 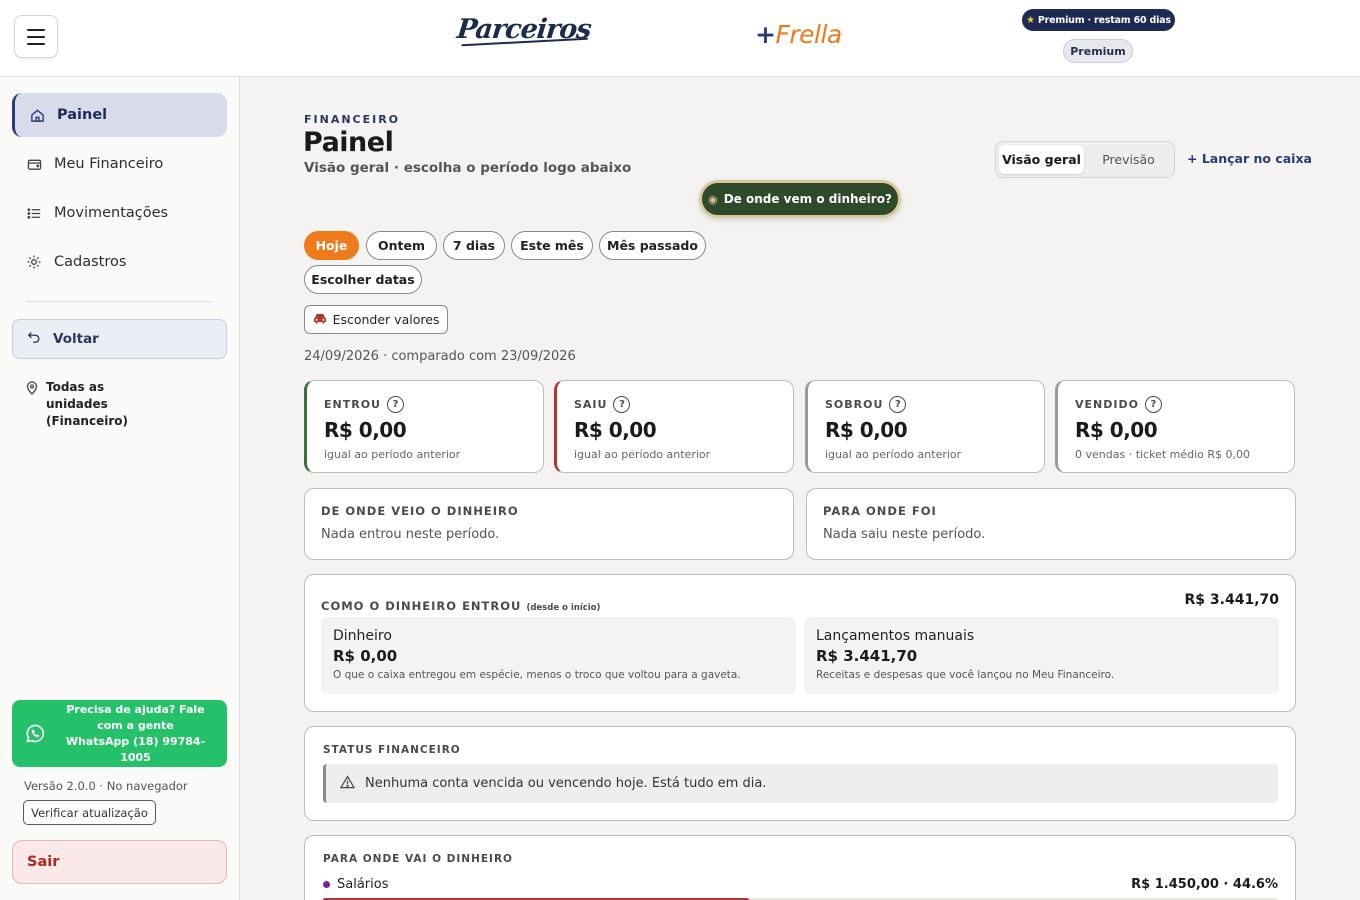 I want to click on wallet-icon, so click(x=34, y=164).